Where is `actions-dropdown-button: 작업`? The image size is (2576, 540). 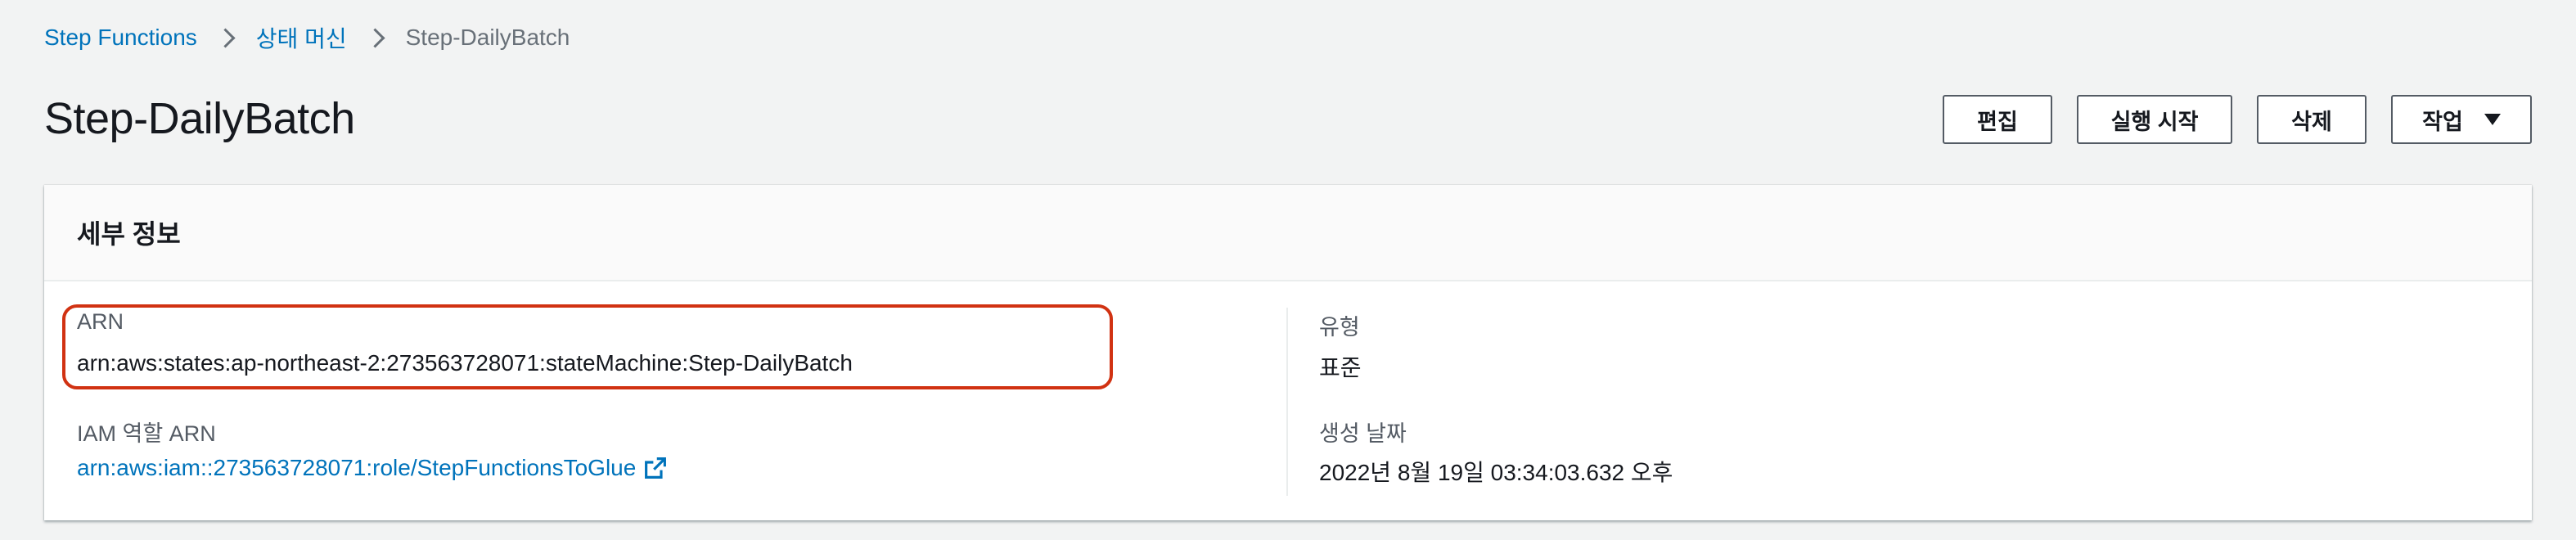 actions-dropdown-button: 작업 is located at coordinates (2461, 120).